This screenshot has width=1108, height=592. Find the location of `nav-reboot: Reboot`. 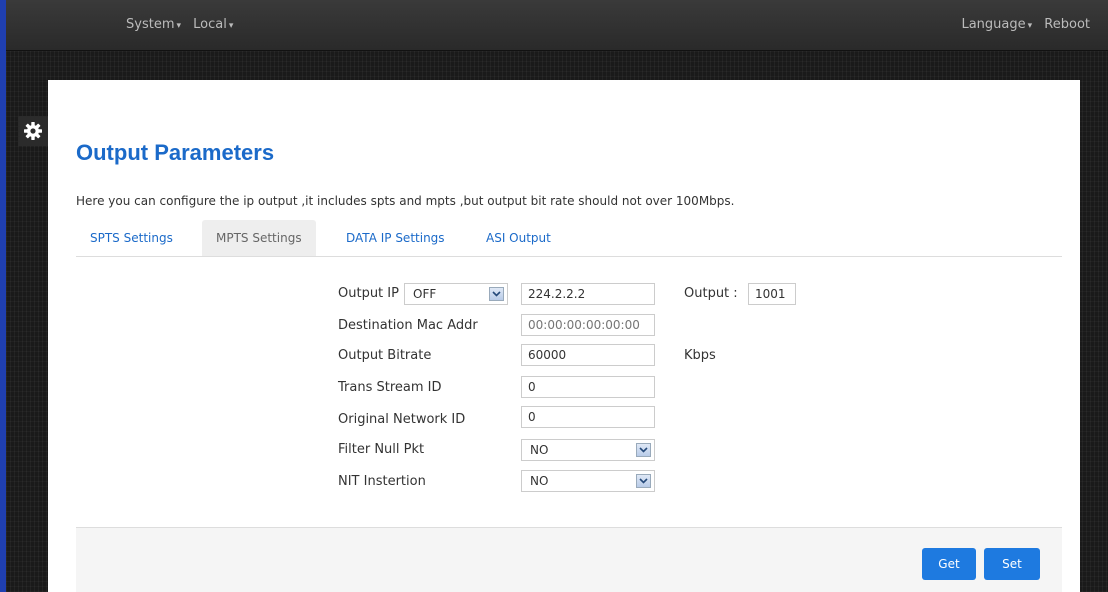

nav-reboot: Reboot is located at coordinates (1067, 24).